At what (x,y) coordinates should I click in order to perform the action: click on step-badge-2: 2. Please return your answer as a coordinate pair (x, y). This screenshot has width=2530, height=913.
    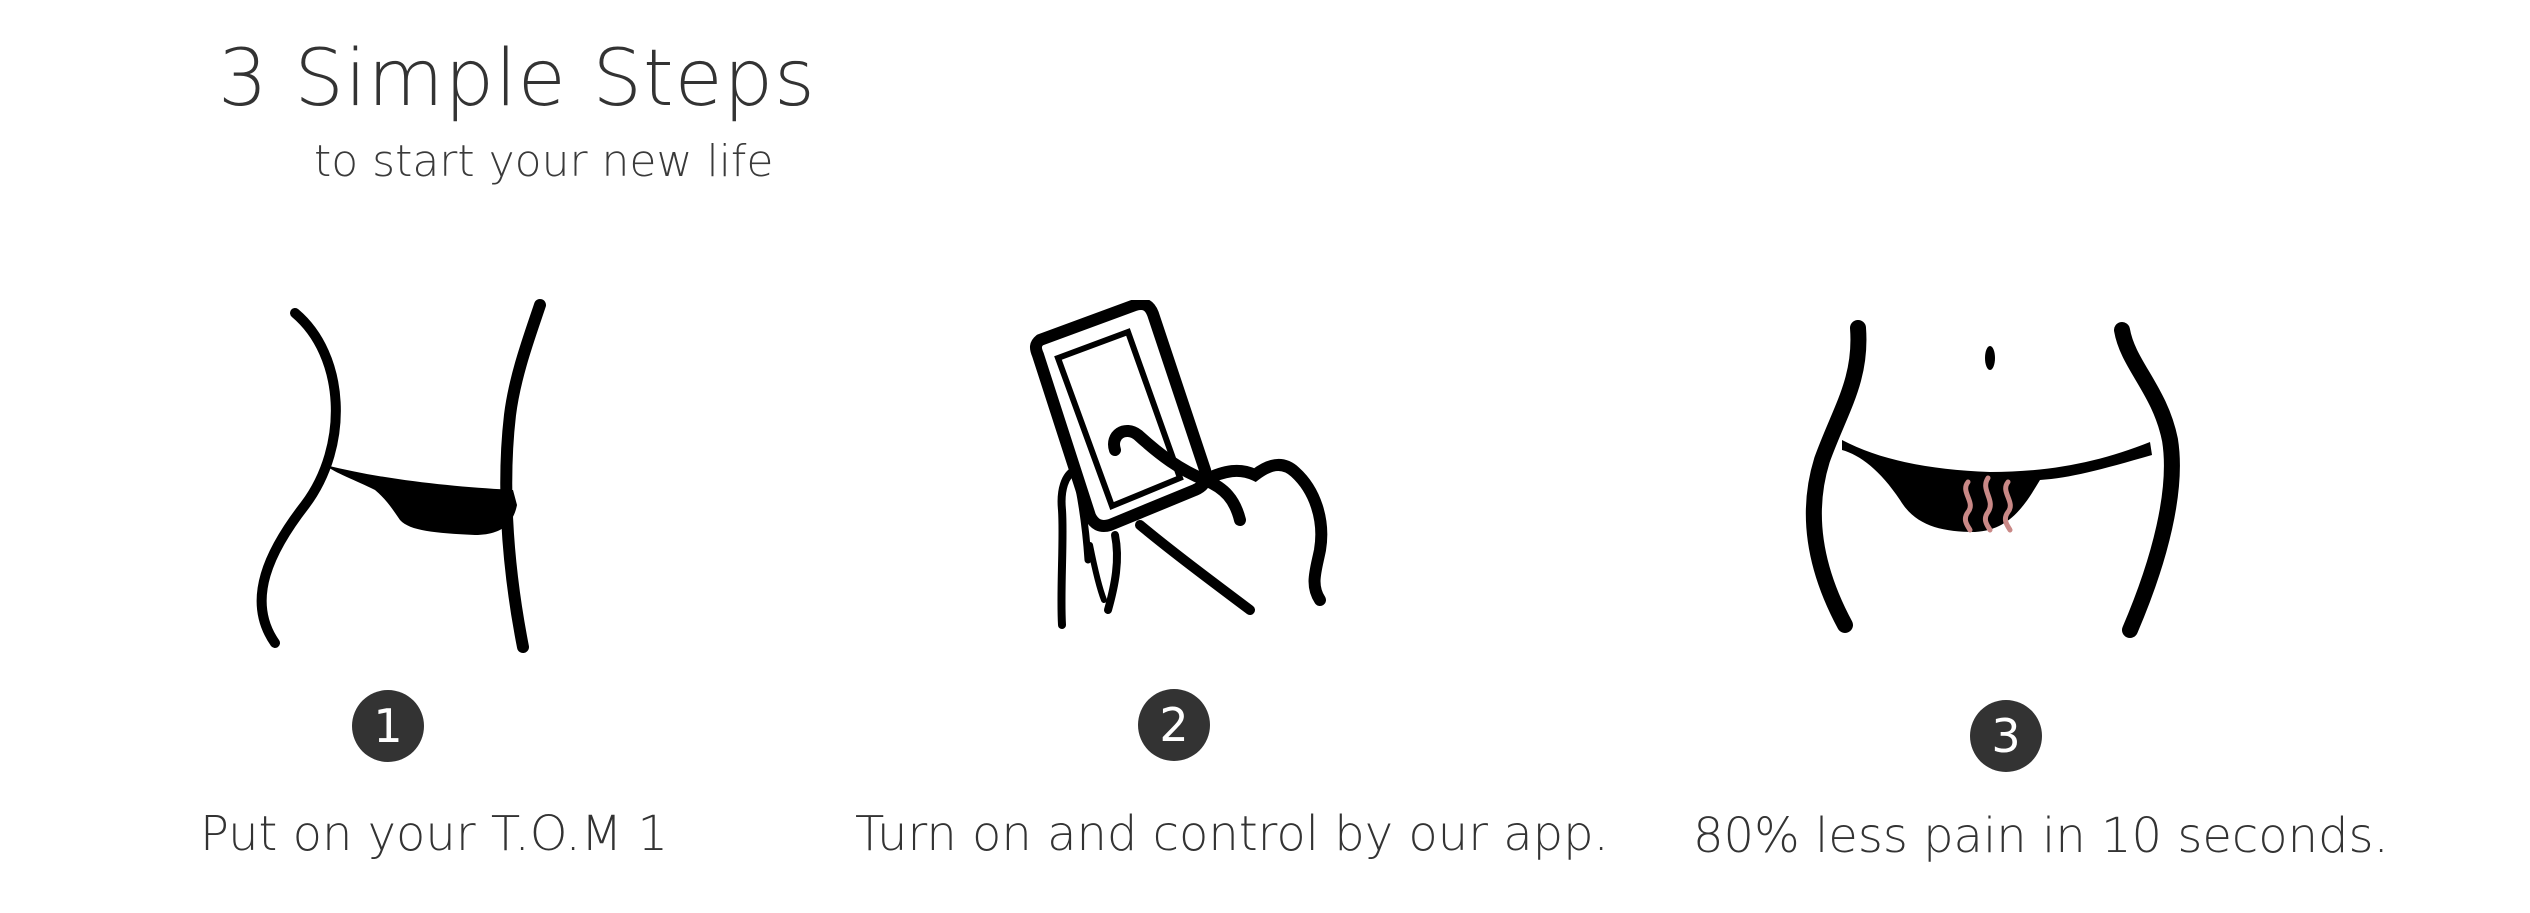
    Looking at the image, I should click on (1174, 725).